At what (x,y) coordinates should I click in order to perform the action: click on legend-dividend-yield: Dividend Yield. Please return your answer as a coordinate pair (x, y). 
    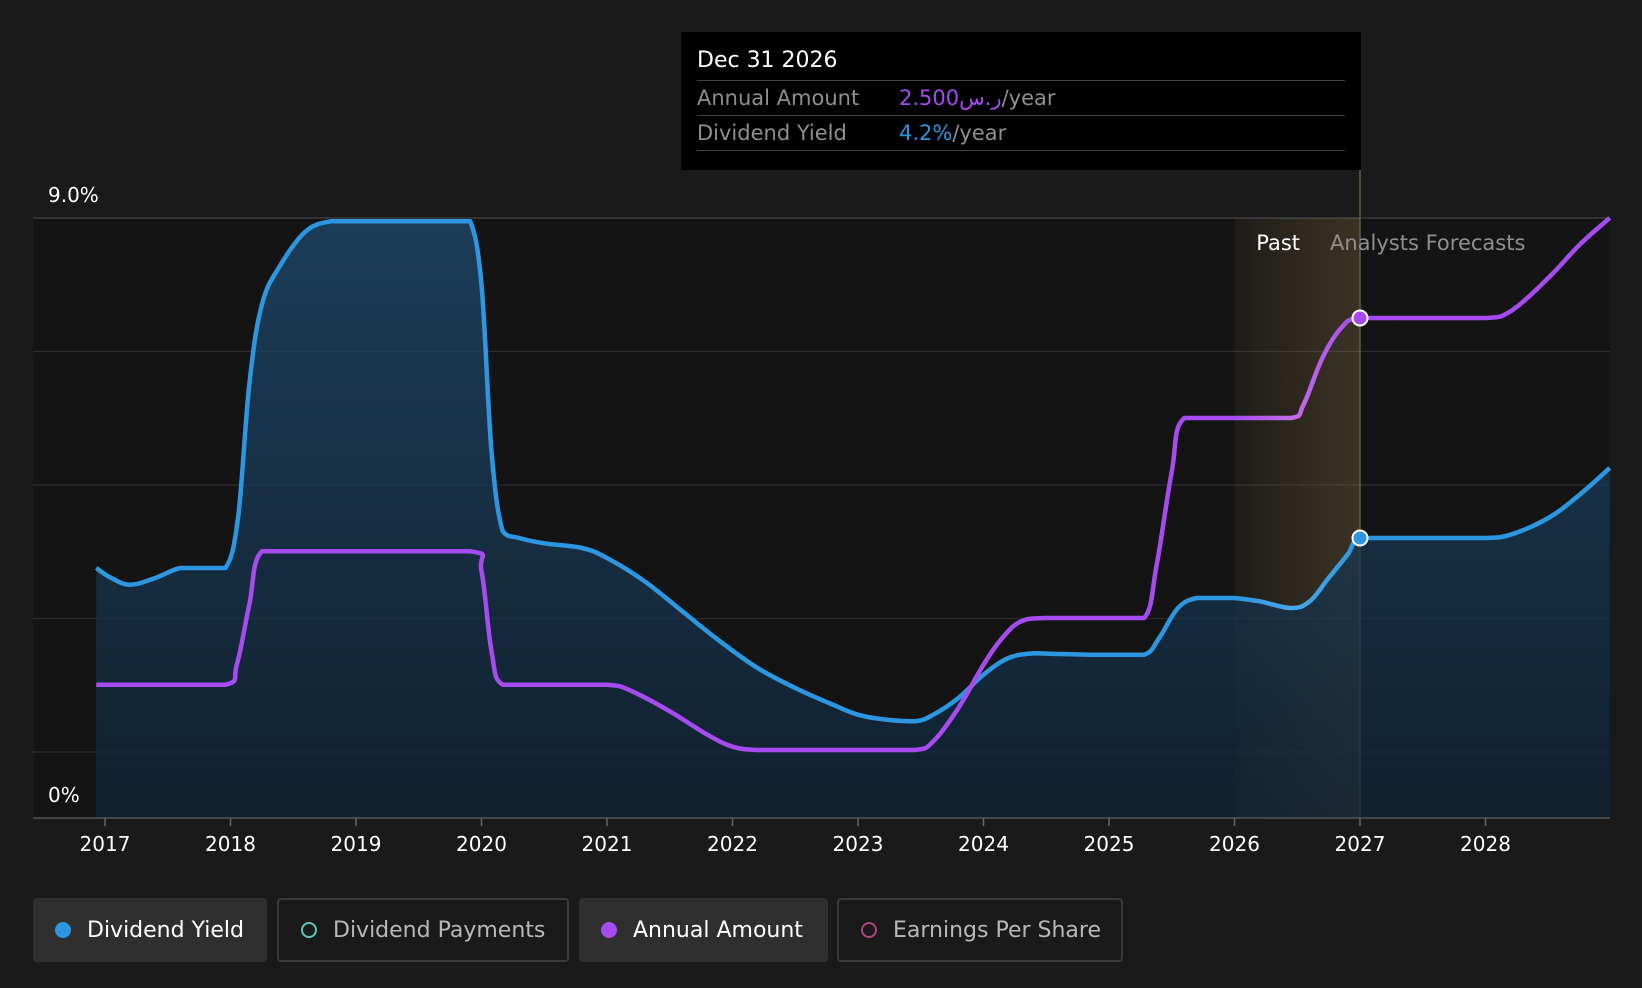
    Looking at the image, I should click on (150, 930).